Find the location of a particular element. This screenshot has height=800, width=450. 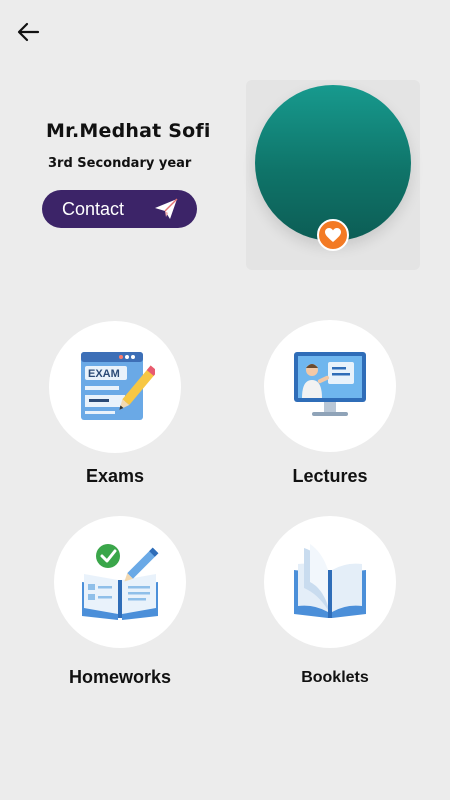

video-lecture-icon is located at coordinates (330, 384).